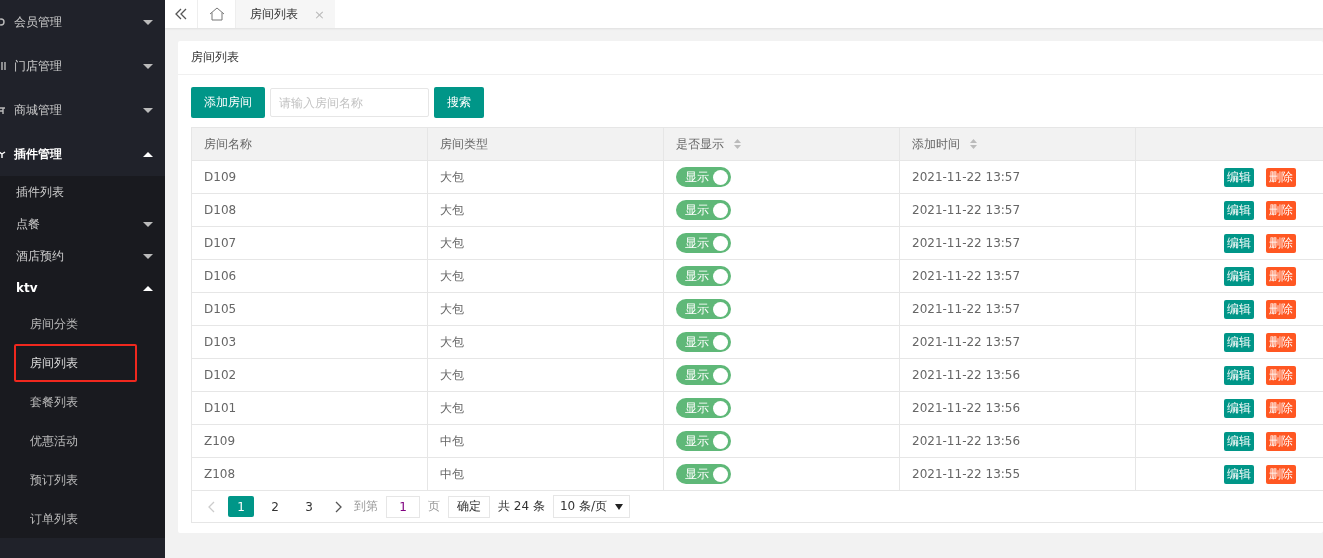 Image resolution: width=1323 pixels, height=558 pixels. I want to click on sidebar-item: 点餐, so click(82, 224).